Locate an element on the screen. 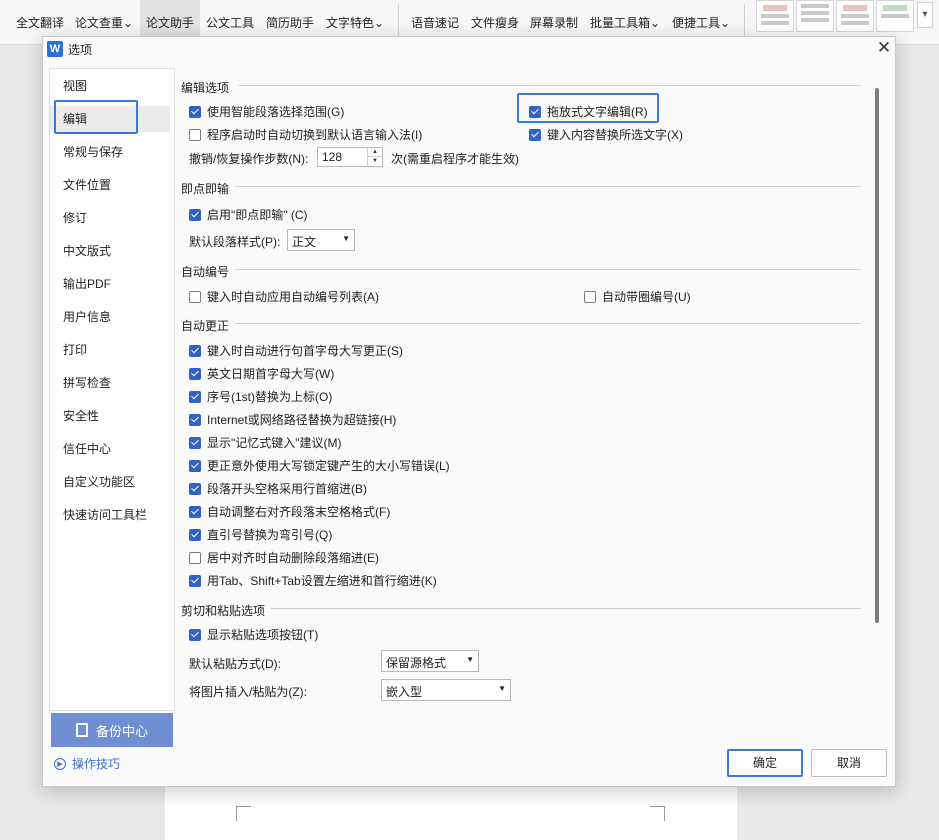 This screenshot has width=939, height=840. checkbox-smart-quotes: 直引号替换为弯引号(Q) is located at coordinates (260, 534).